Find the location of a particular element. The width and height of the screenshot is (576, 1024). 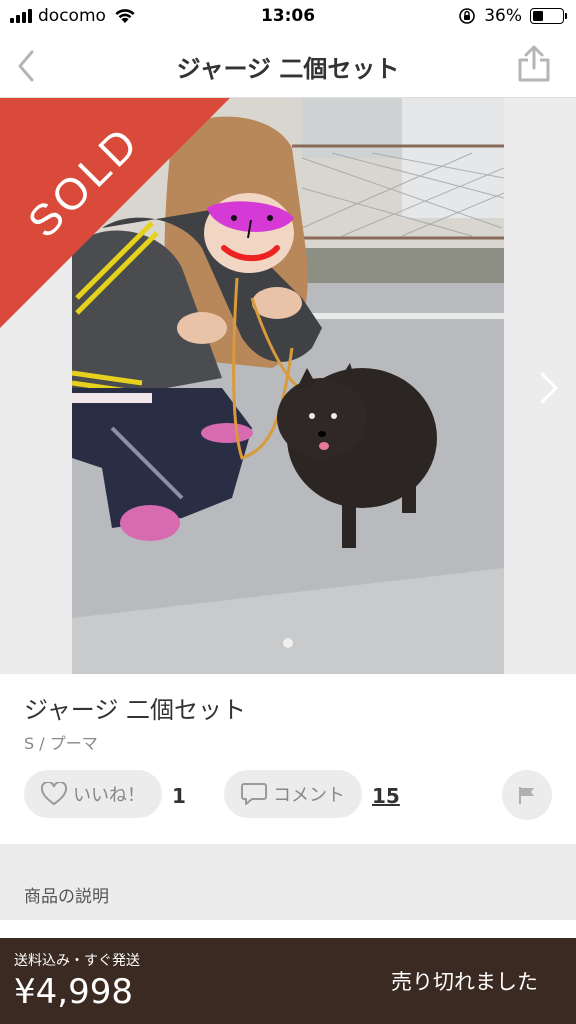

flag-icon is located at coordinates (526, 795).